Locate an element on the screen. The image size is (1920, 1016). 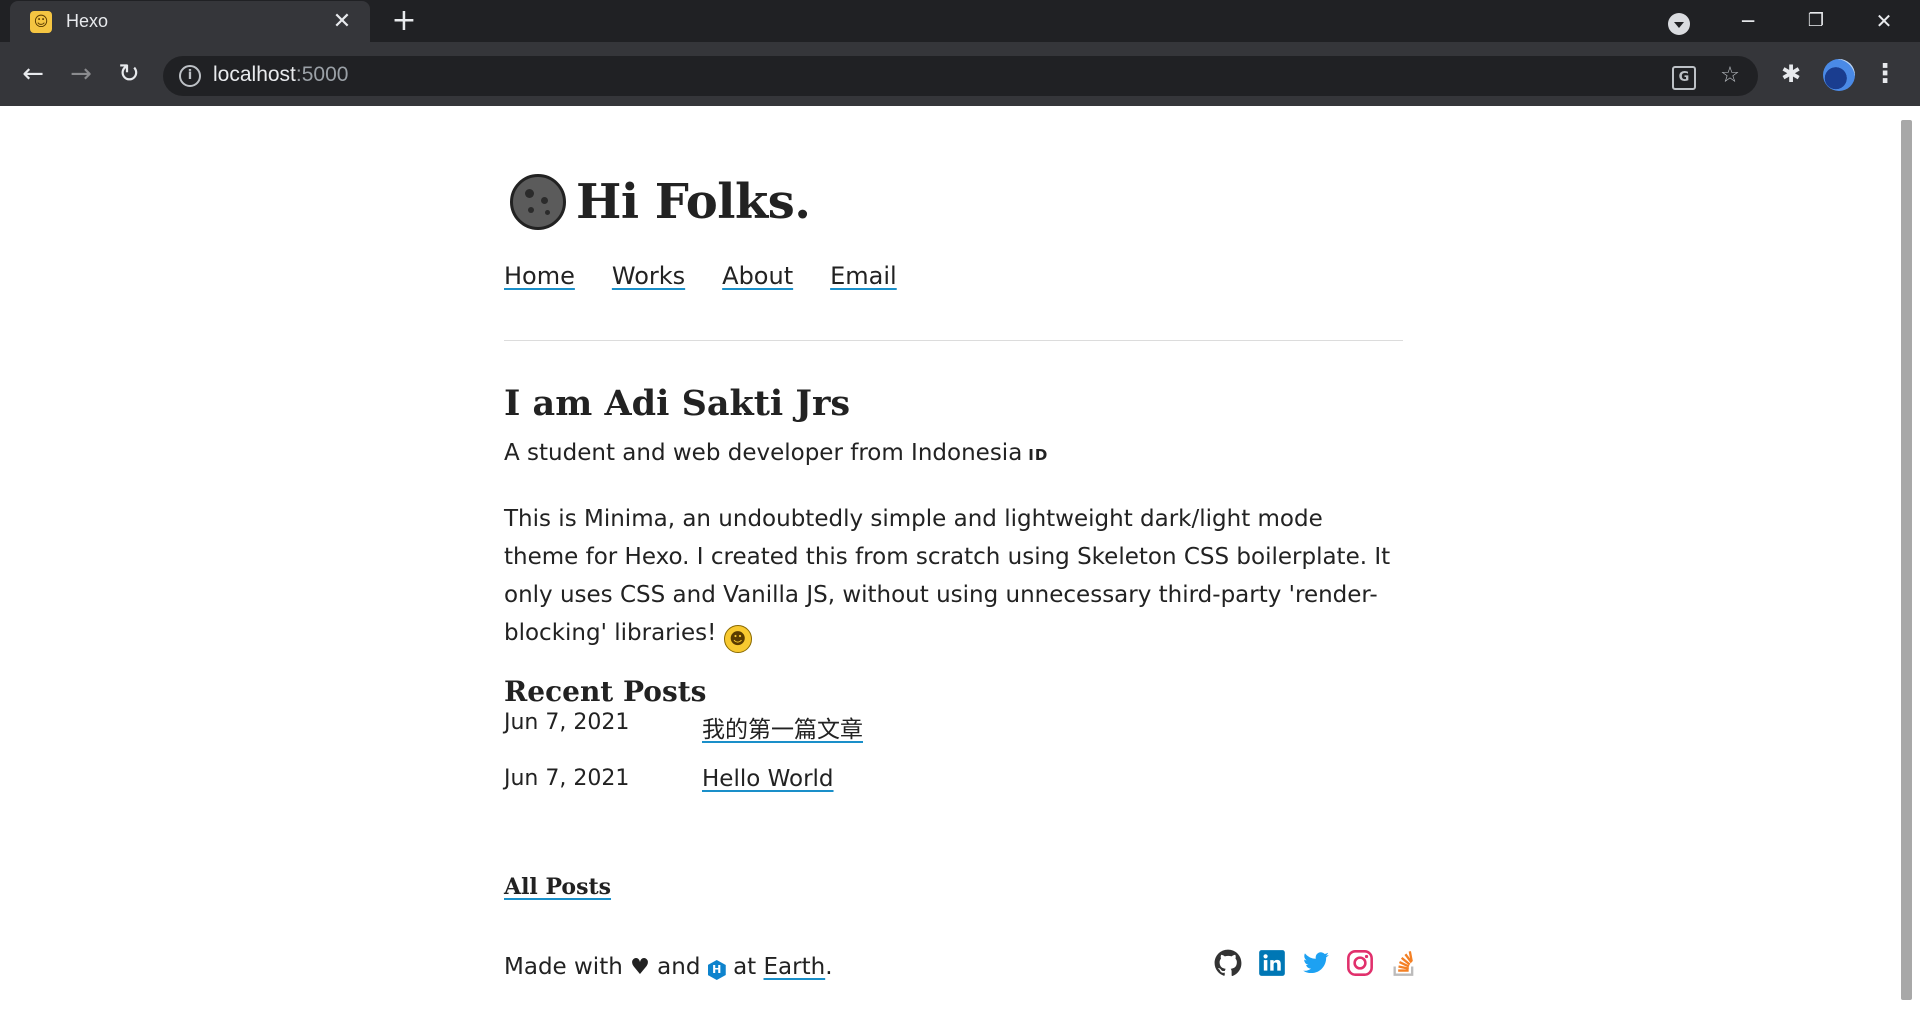
grinning-emoji-icon: ☻ is located at coordinates (737, 639).